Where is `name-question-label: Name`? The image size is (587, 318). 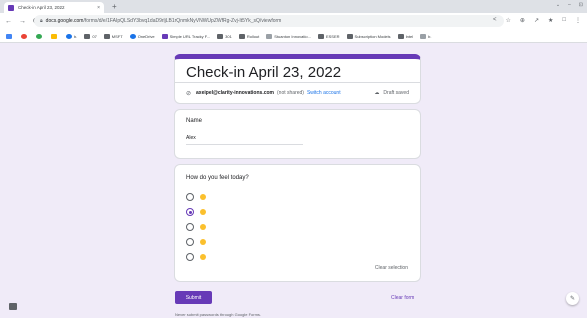 name-question-label: Name is located at coordinates (194, 121).